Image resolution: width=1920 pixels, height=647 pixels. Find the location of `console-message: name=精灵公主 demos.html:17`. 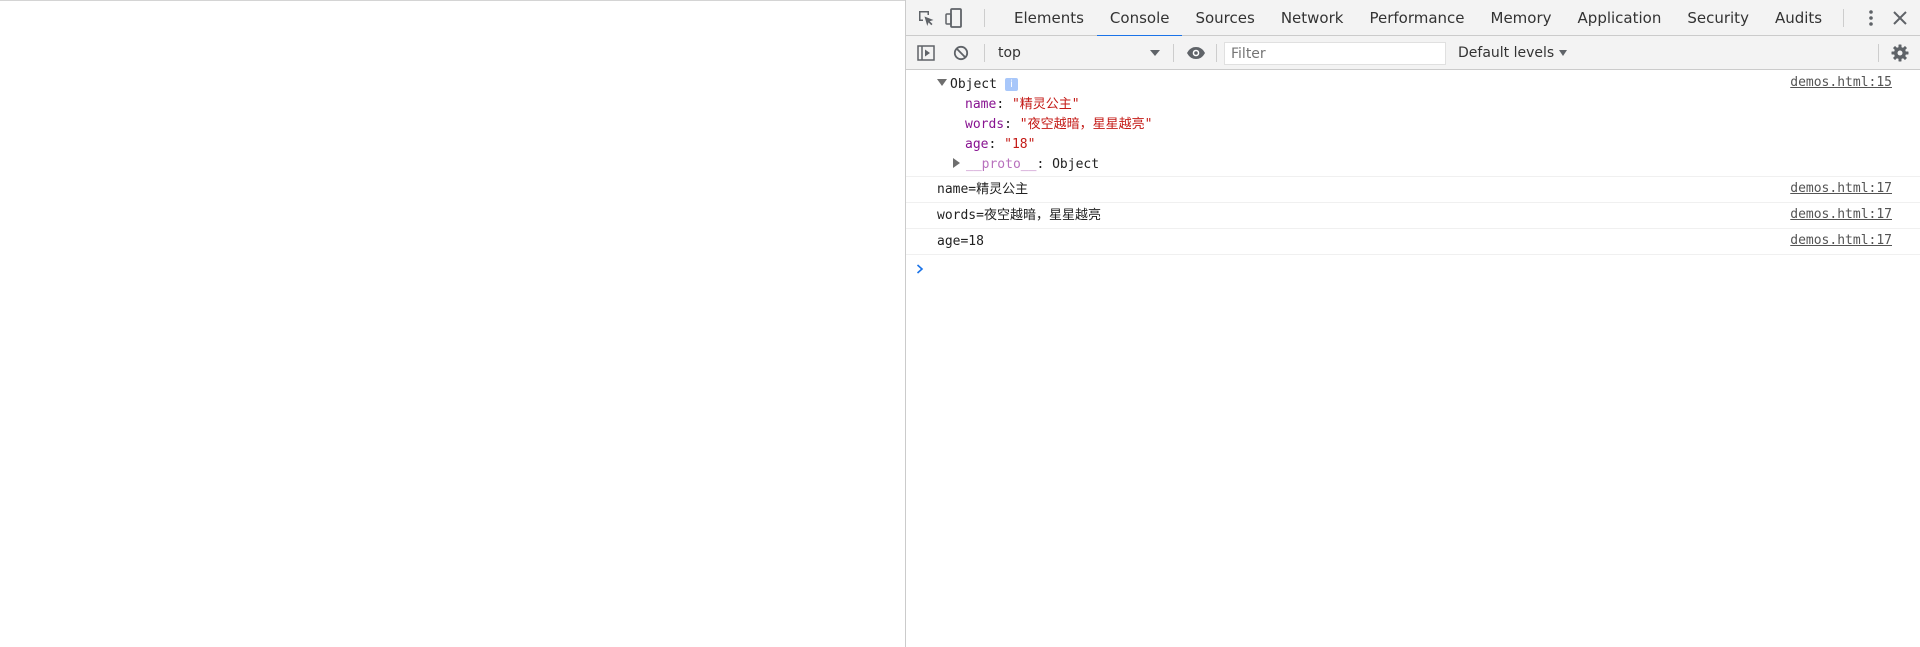

console-message: name=精灵公主 demos.html:17 is located at coordinates (1413, 190).